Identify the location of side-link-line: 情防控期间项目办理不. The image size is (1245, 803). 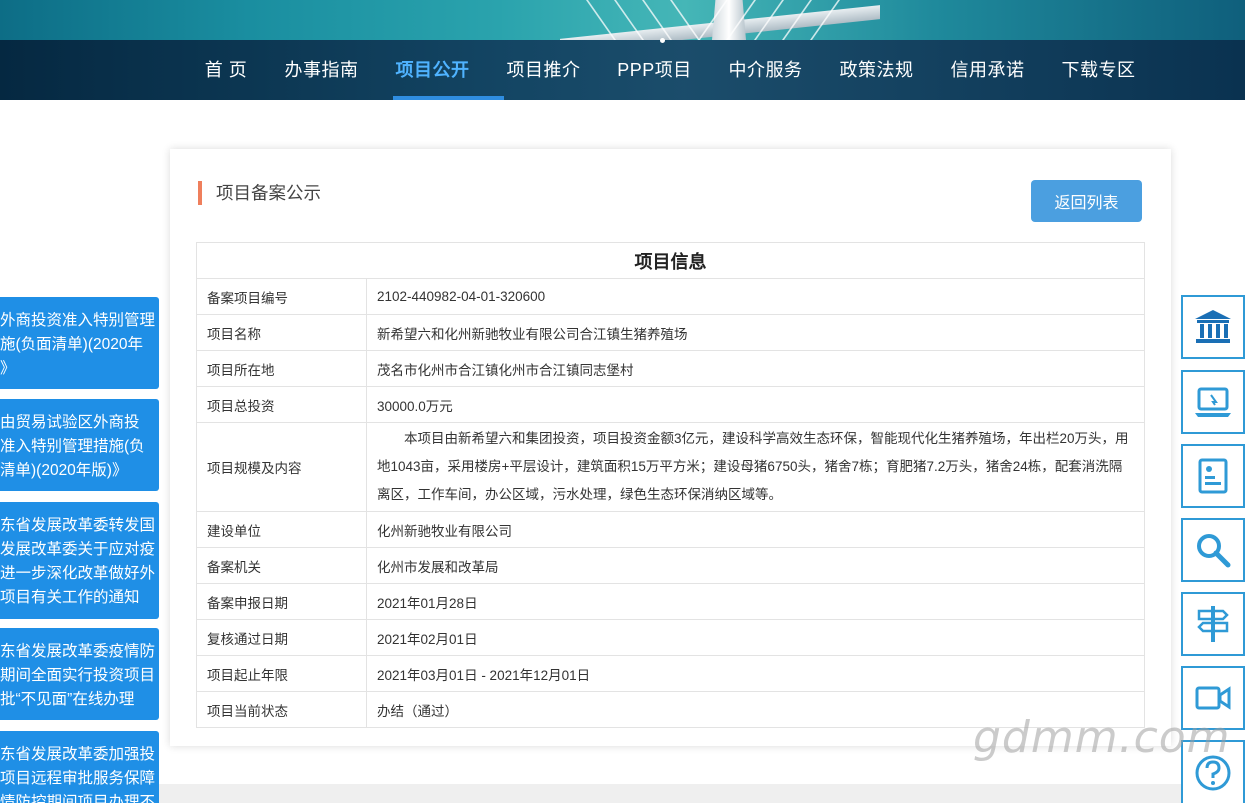
(78, 798).